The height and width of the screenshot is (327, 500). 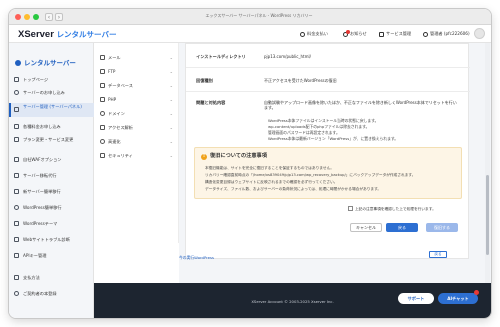 I want to click on submenu-label: データベース, so click(x=120, y=85).